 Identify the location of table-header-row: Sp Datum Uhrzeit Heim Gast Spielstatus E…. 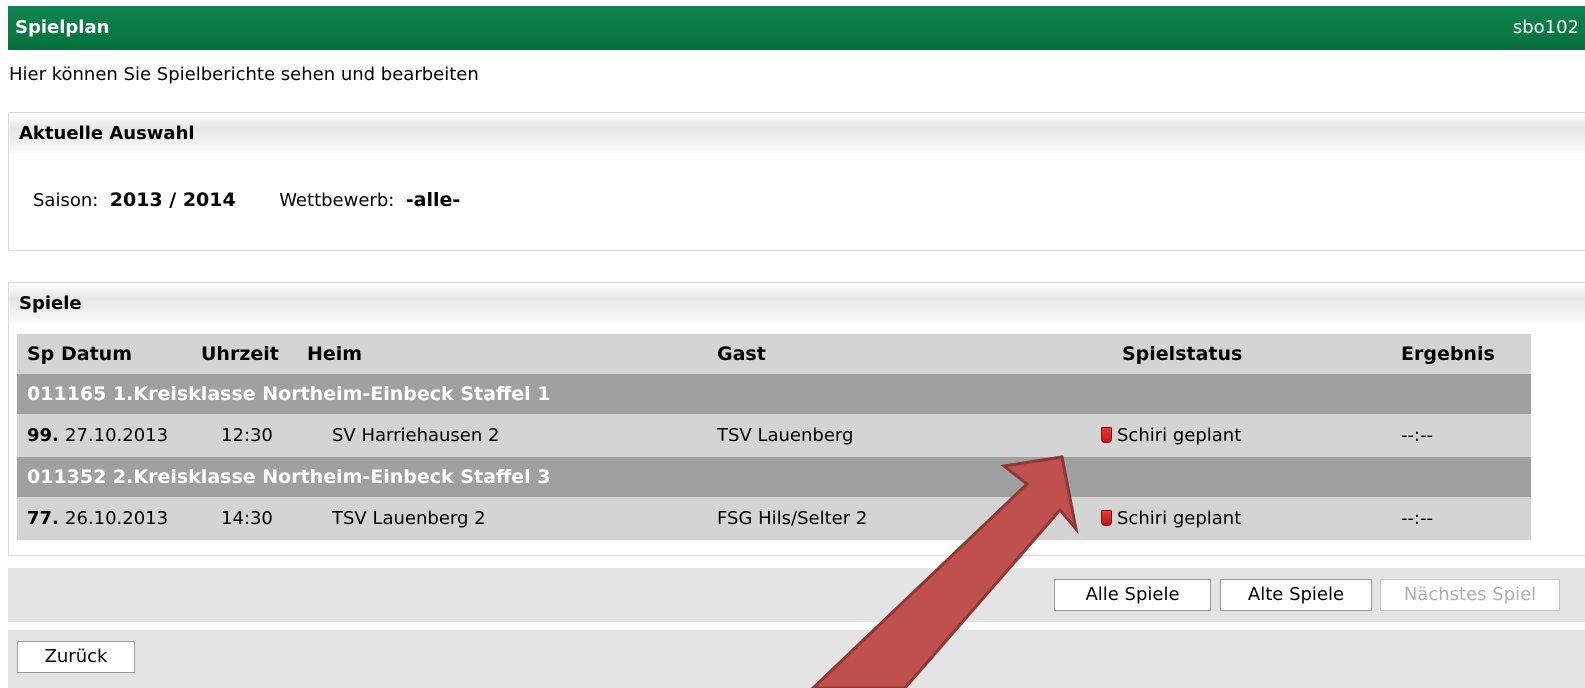
(774, 354).